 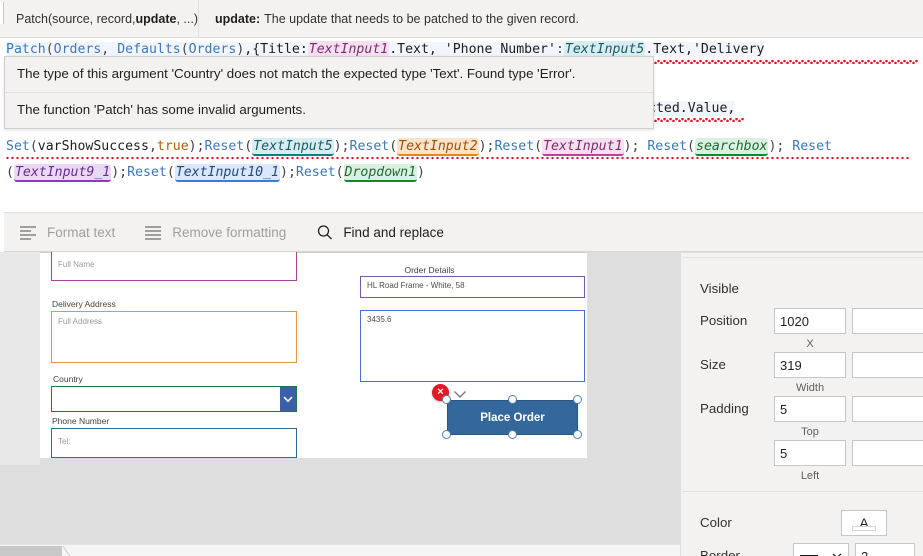 I want to click on property-row-position: Position X, so click(x=803, y=330).